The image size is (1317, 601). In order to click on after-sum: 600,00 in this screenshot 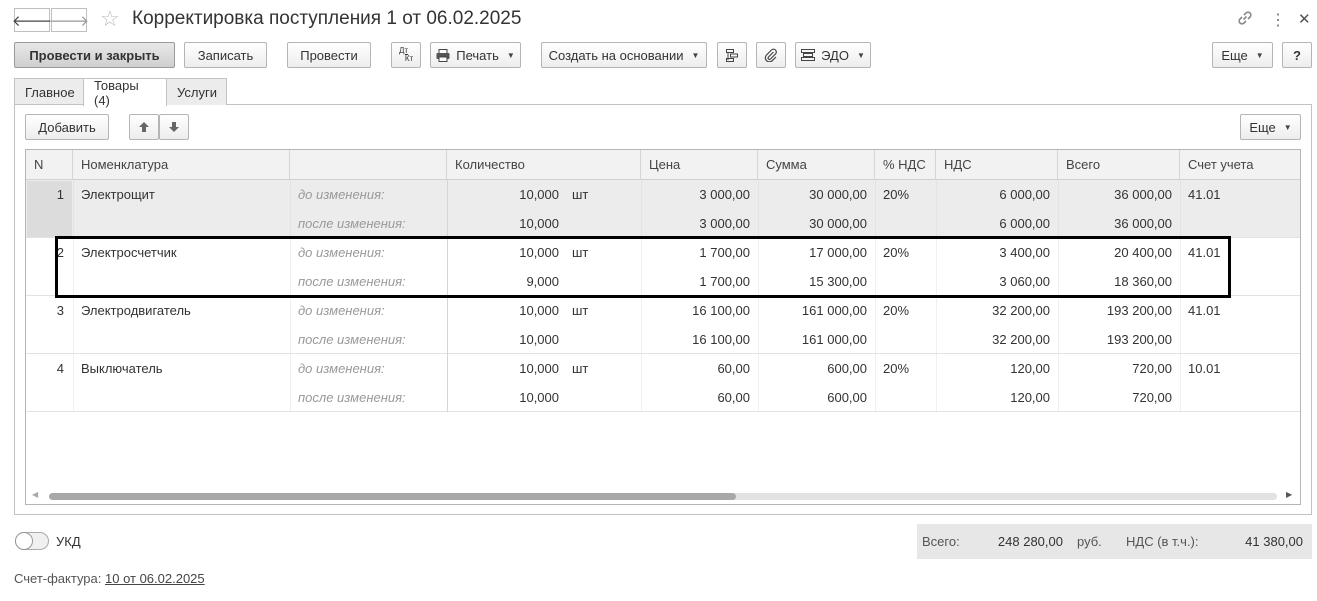, I will do `click(847, 397)`.